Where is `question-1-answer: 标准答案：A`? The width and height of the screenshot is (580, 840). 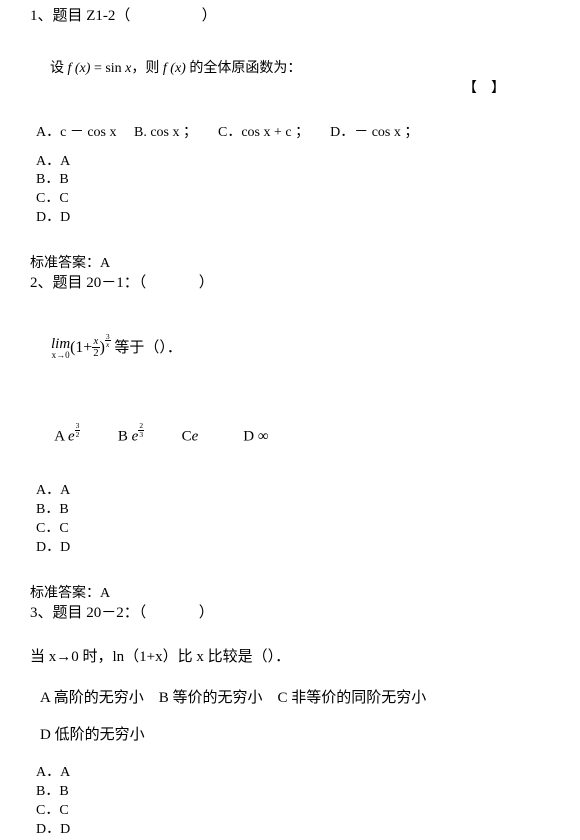 question-1-answer: 标准答案：A is located at coordinates (70, 264).